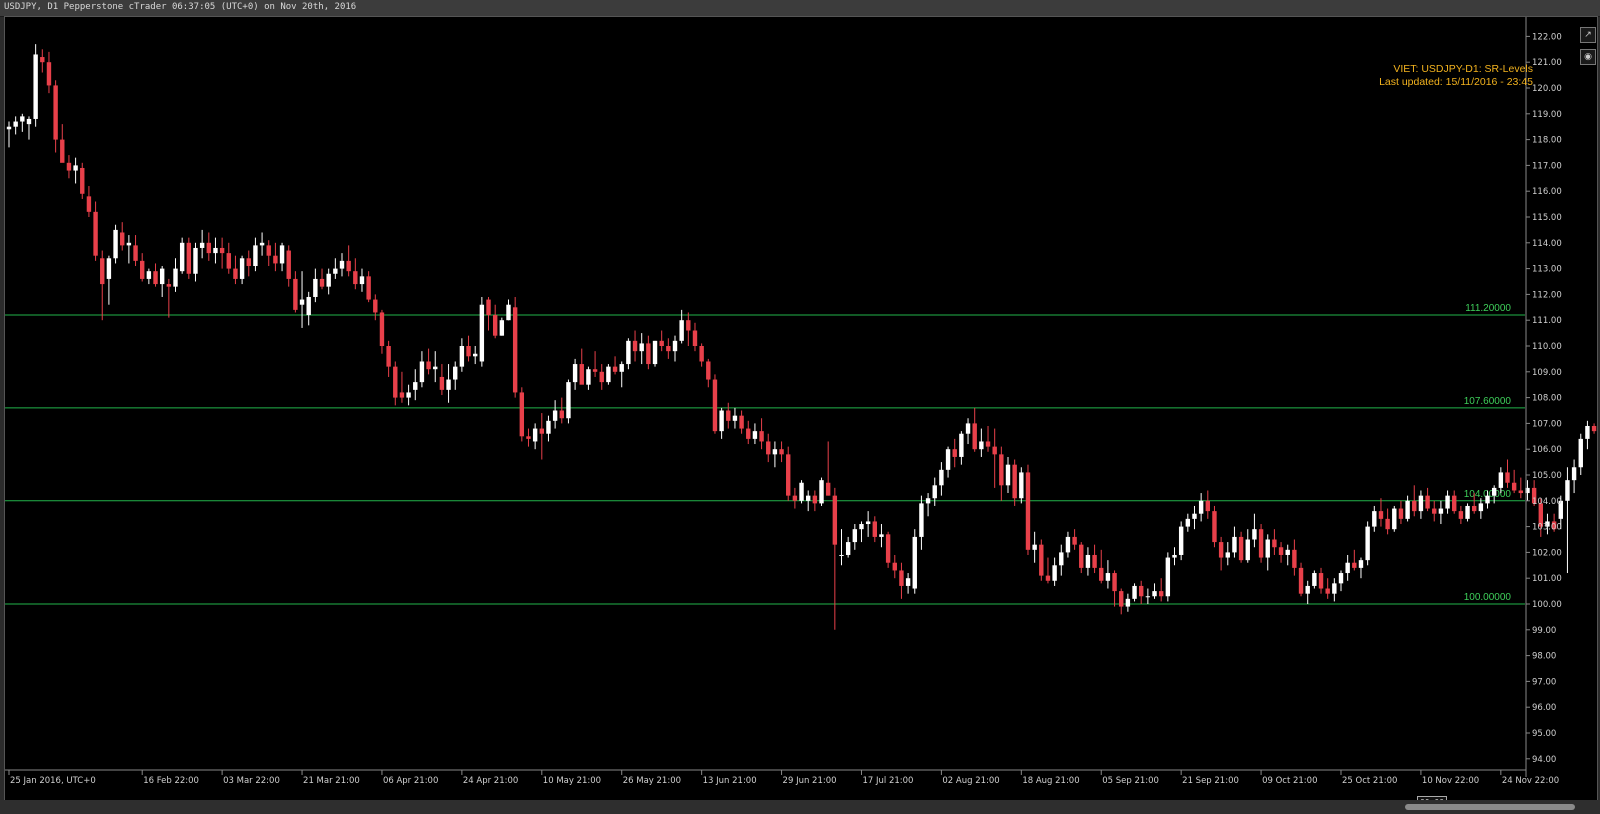  Describe the element at coordinates (1547, 347) in the screenshot. I see `y-tick-label: 110.00` at that location.